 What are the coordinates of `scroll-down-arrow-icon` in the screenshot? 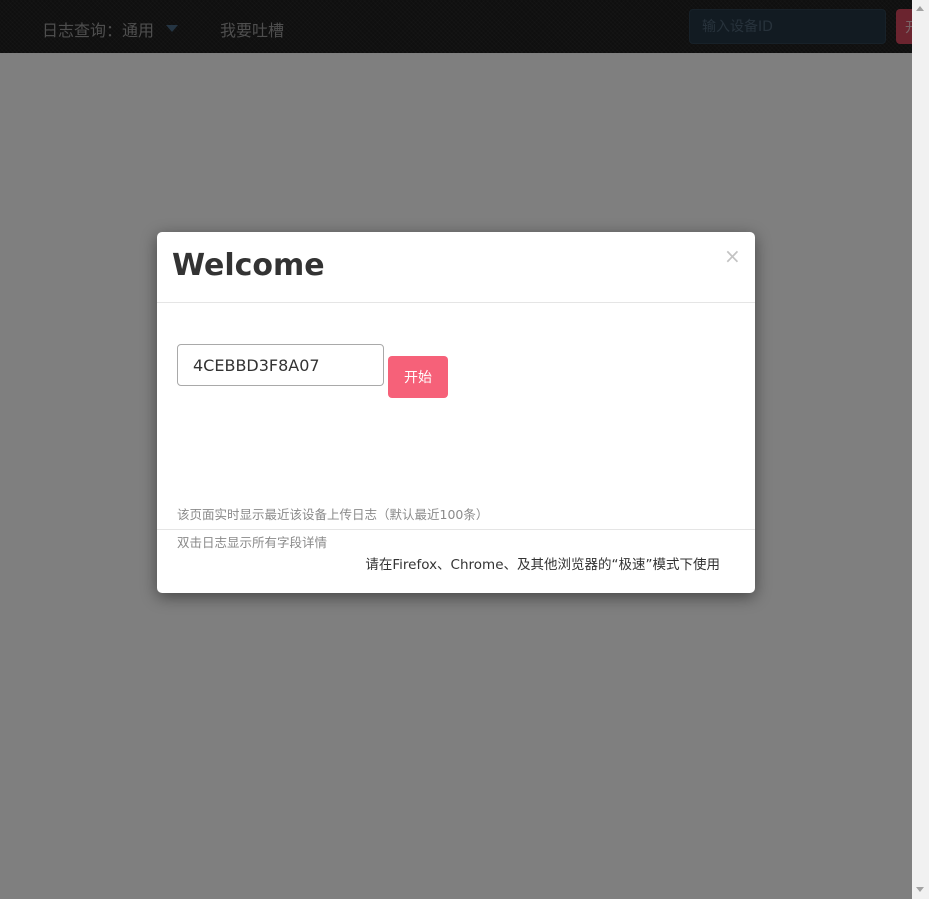 It's located at (920, 889).